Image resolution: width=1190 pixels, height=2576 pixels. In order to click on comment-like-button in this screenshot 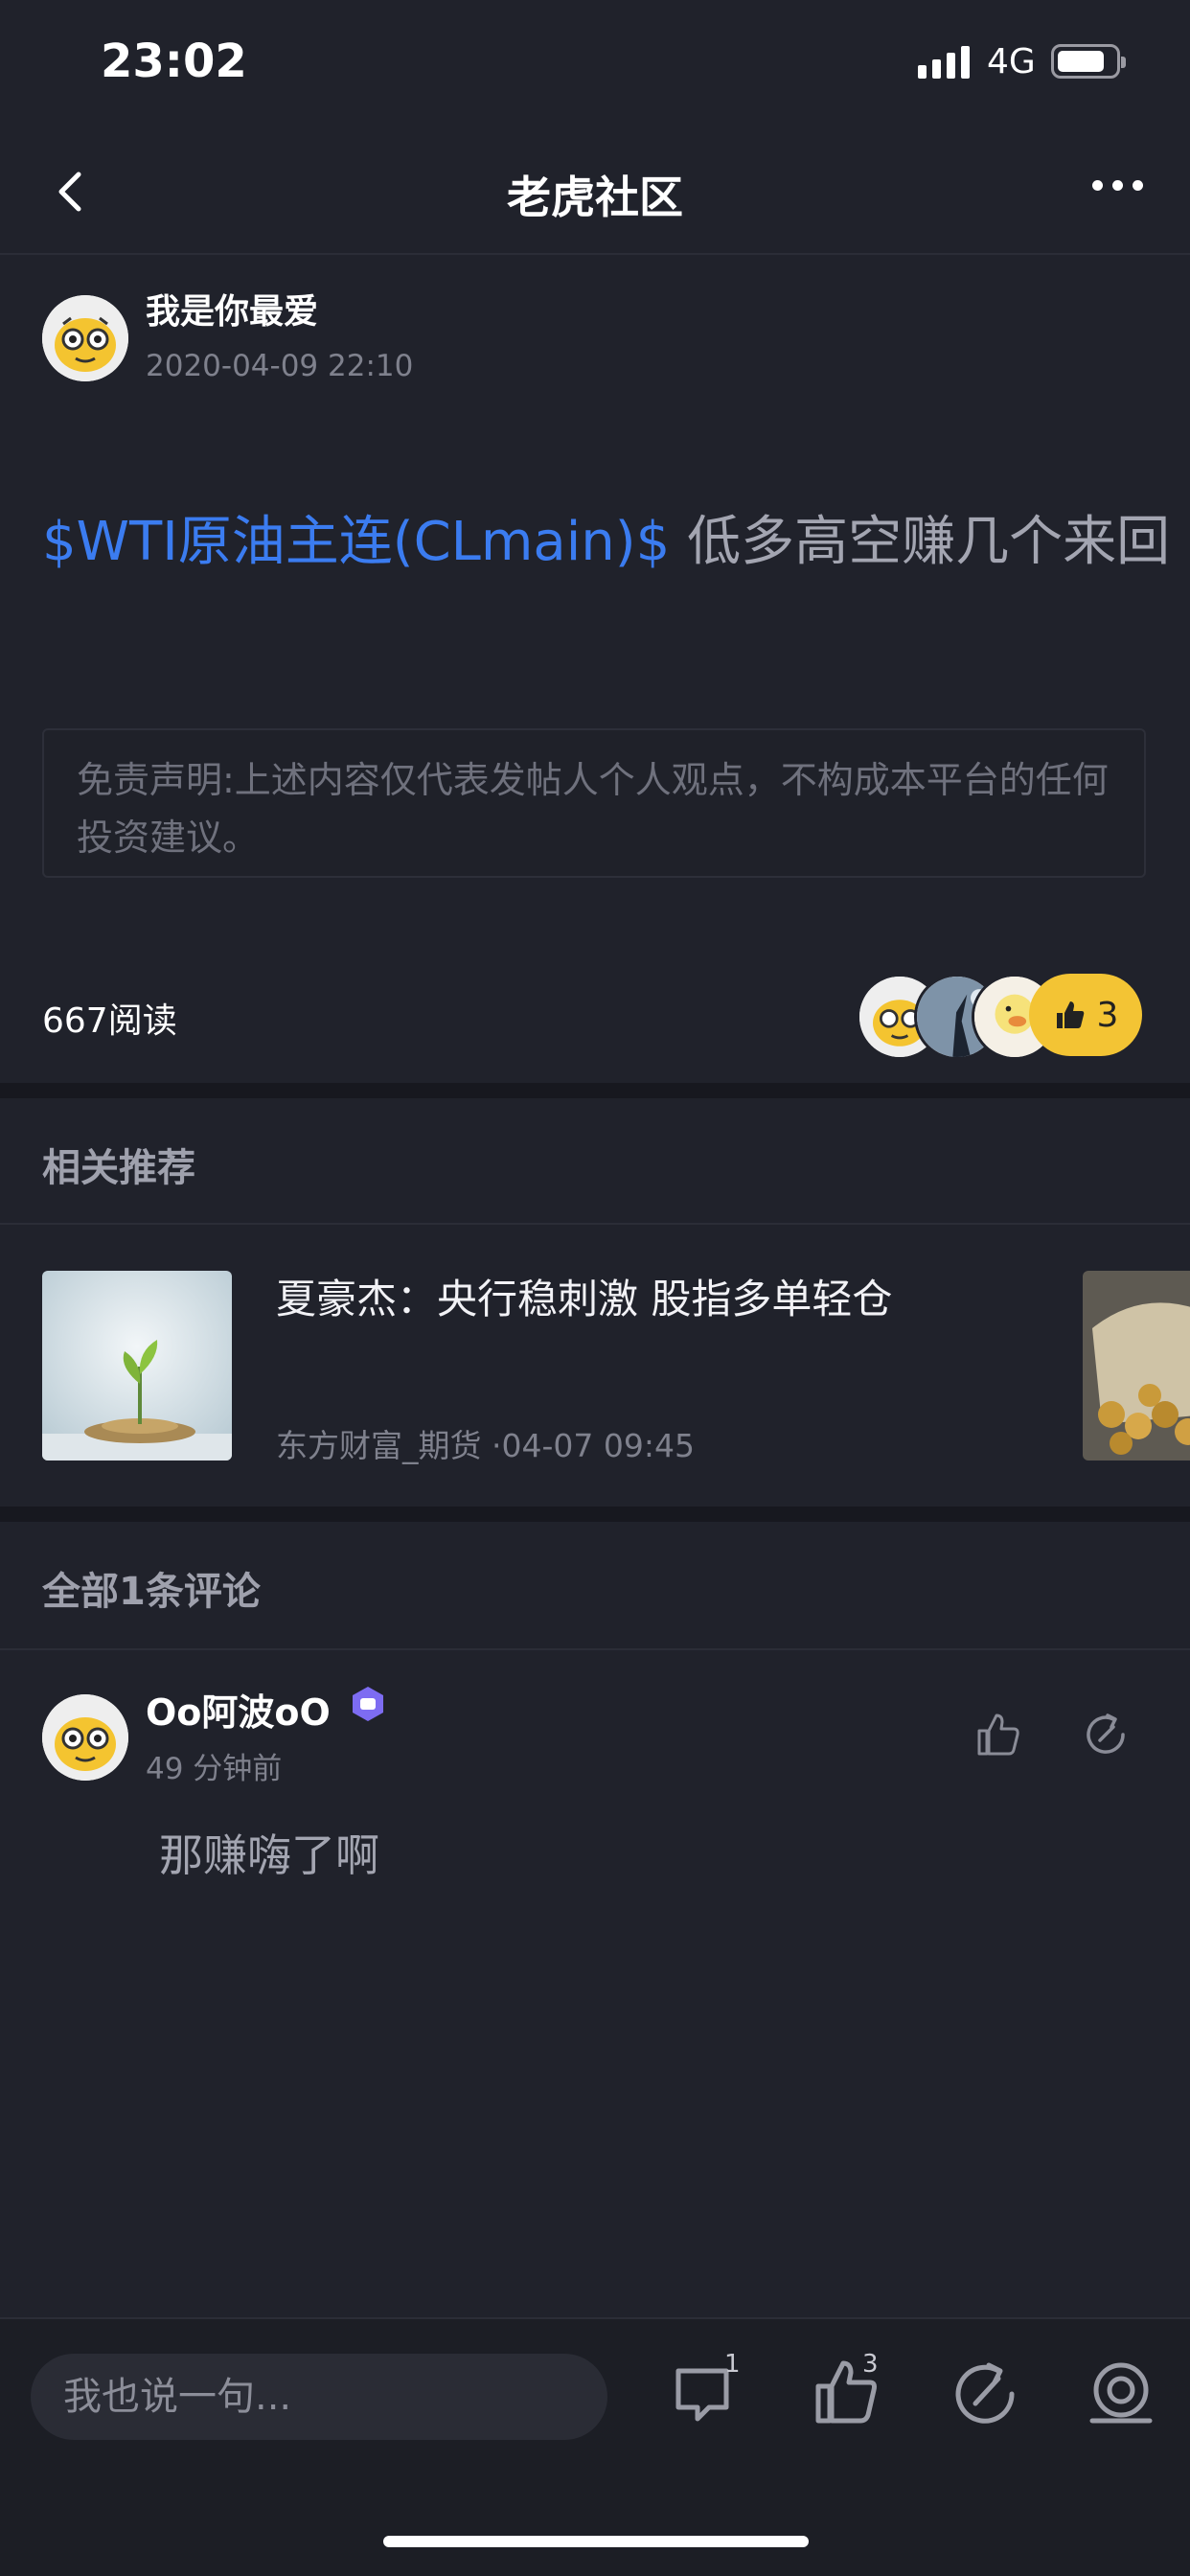, I will do `click(998, 1735)`.